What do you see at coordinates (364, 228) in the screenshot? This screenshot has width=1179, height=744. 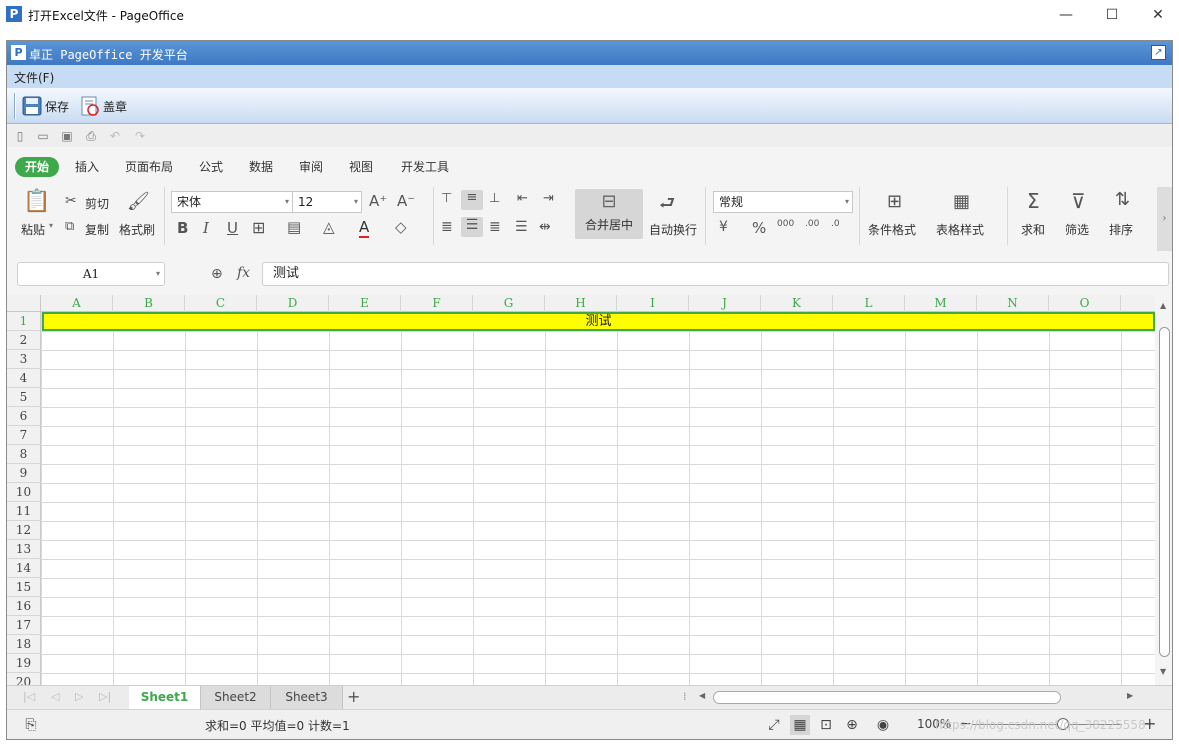 I see `font-color-icon: A` at bounding box center [364, 228].